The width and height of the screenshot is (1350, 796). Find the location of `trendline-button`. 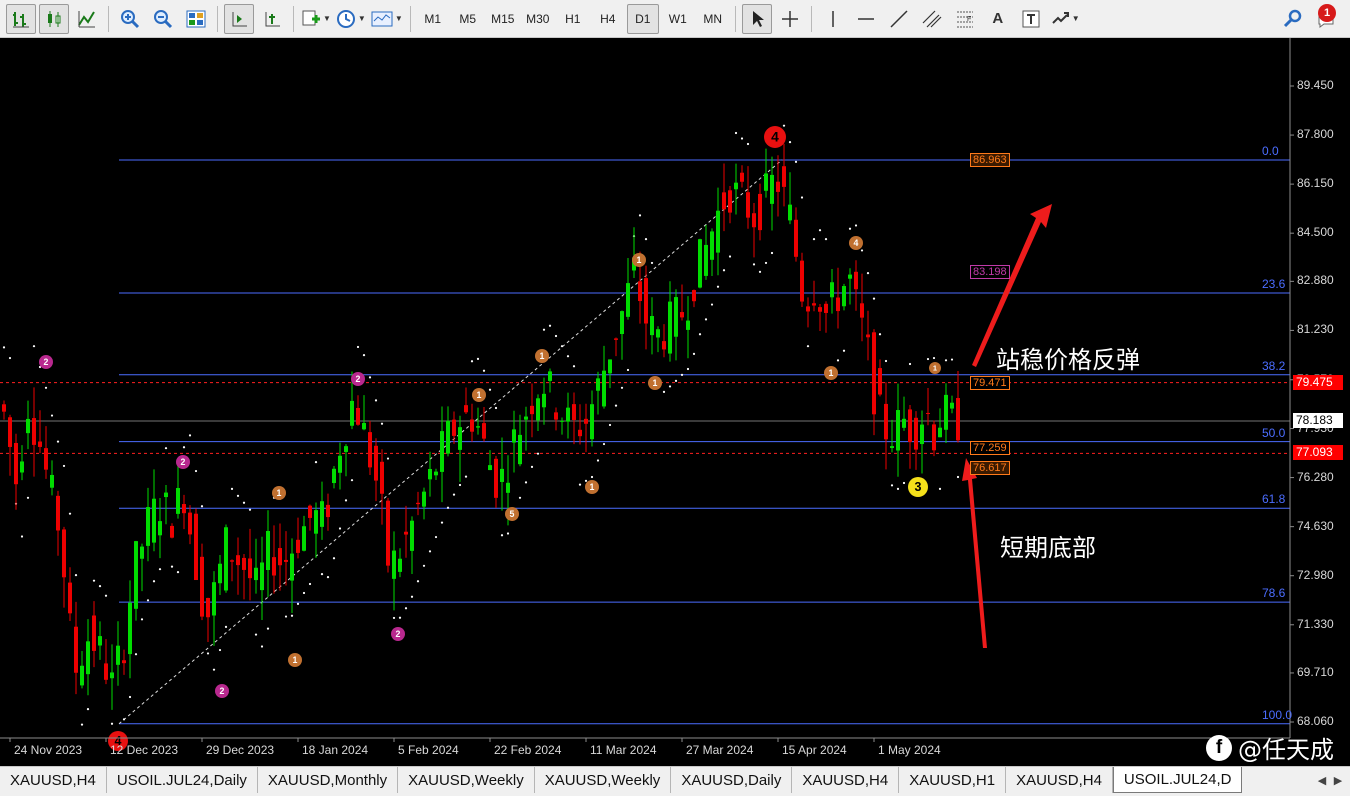

trendline-button is located at coordinates (899, 19).